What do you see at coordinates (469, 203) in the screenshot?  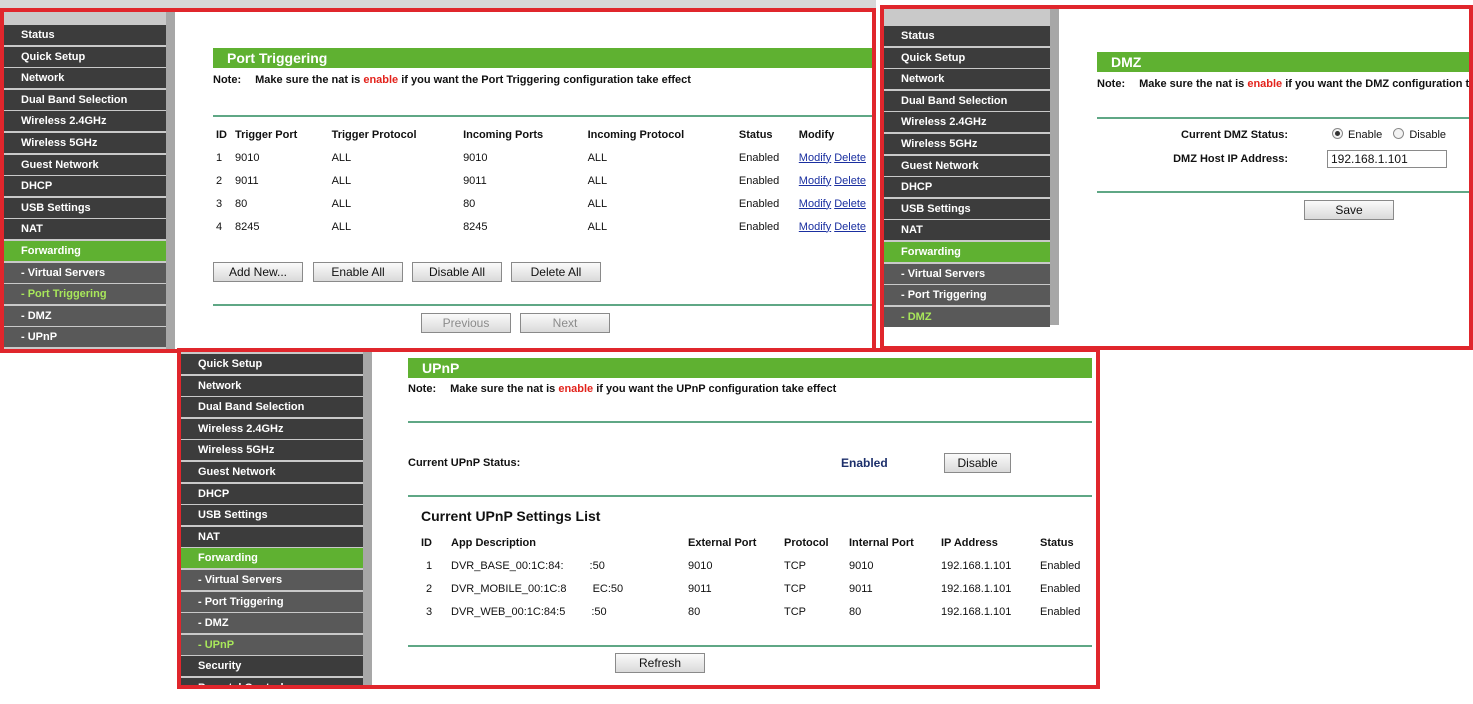 I see `cell-incoming-ports: 80` at bounding box center [469, 203].